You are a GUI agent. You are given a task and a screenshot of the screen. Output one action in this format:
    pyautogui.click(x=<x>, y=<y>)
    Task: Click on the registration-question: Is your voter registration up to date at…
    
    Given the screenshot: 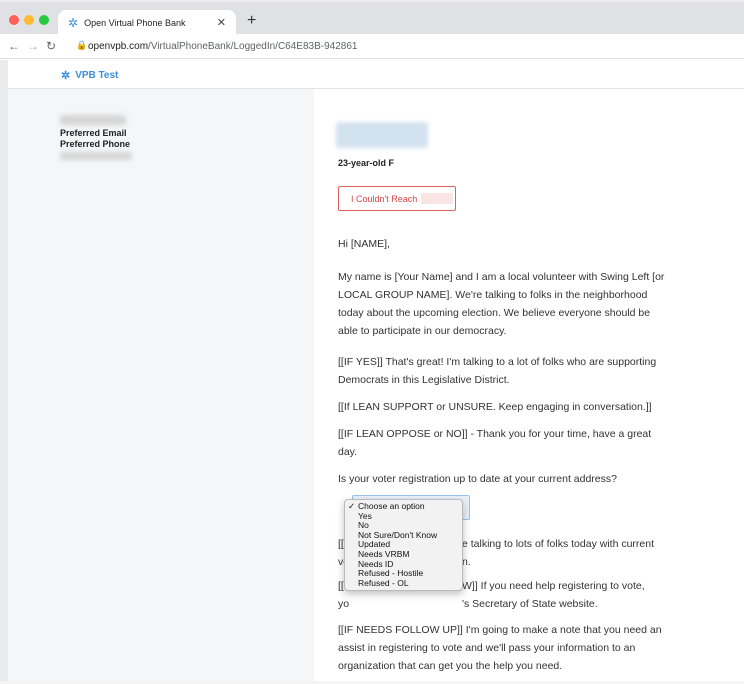 What is the action you would take?
    pyautogui.click(x=477, y=479)
    